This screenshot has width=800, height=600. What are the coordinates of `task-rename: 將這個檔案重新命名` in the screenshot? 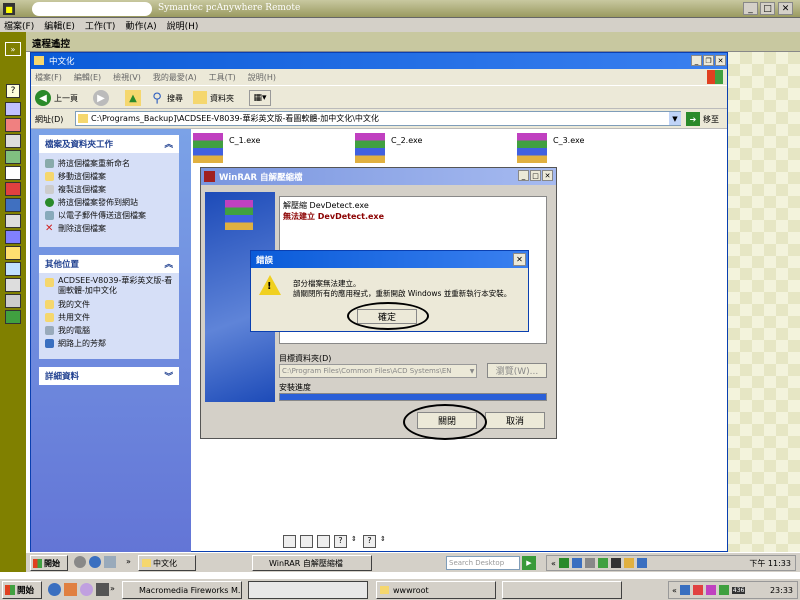 It's located at (109, 163).